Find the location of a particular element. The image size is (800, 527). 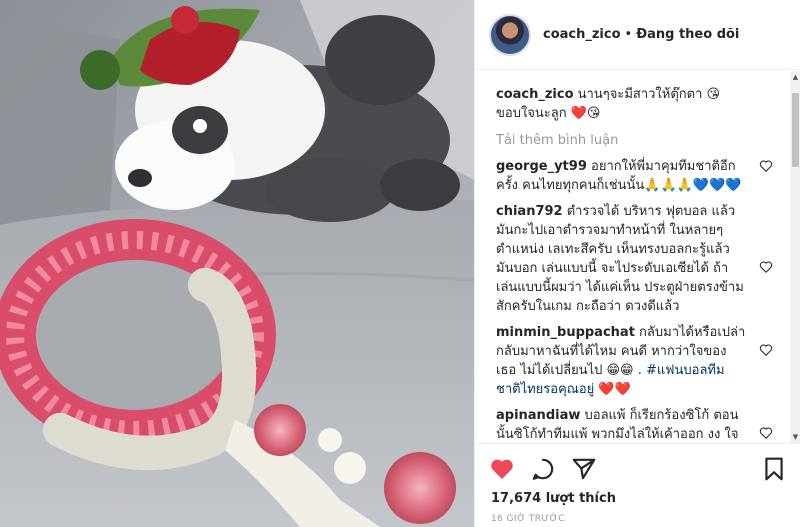

following-button: Đang theo dõi is located at coordinates (687, 34).